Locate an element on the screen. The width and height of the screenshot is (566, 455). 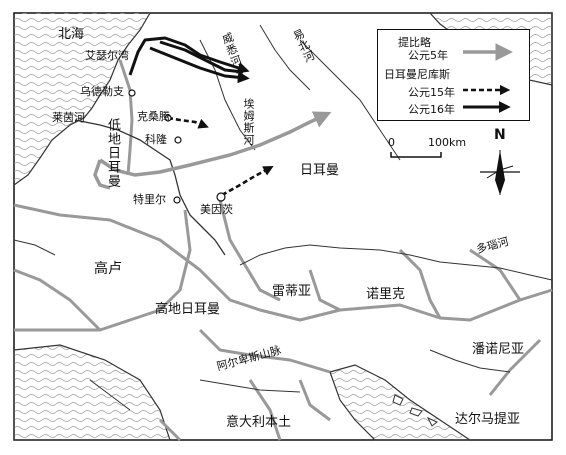
label-cologne: 科隆 is located at coordinates (156, 139).